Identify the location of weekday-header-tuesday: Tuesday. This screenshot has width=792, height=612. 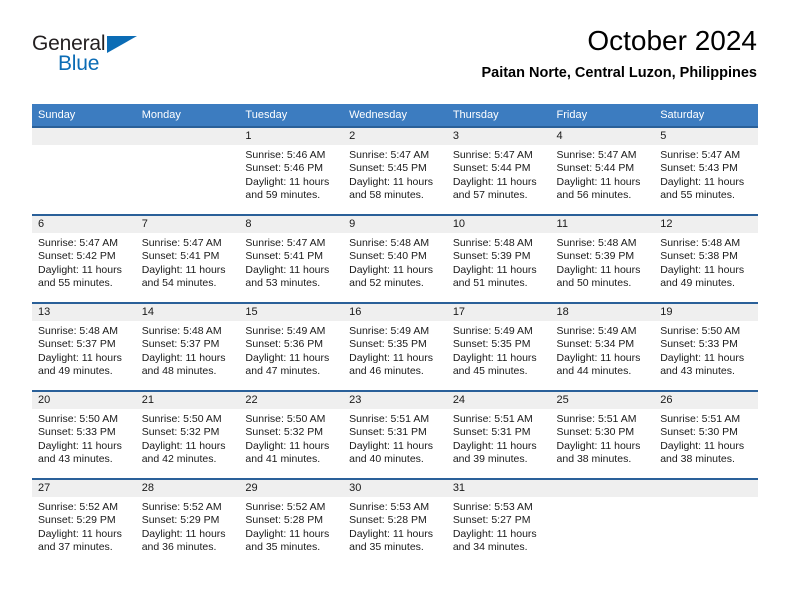
(291, 115).